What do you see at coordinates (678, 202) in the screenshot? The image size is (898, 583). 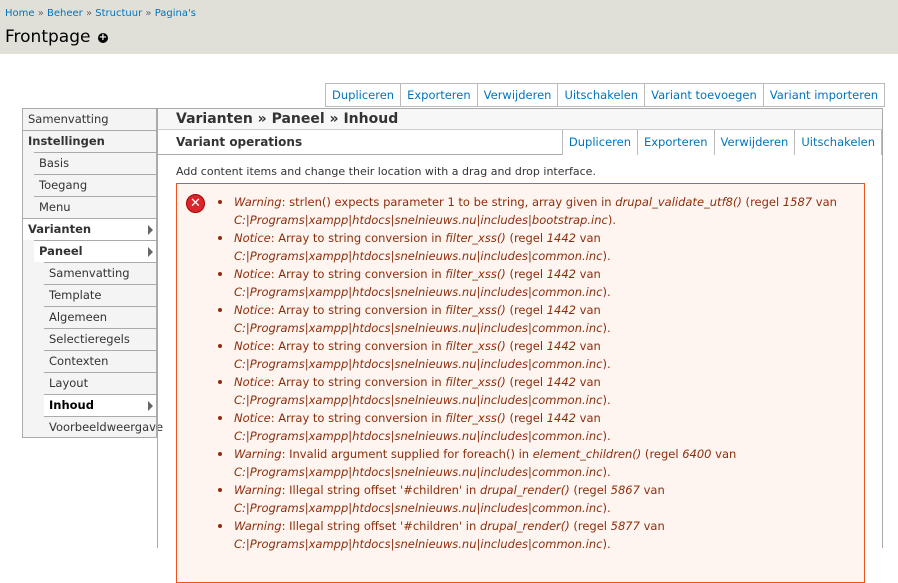 I see `error-function: drupal_validate_utf8()` at bounding box center [678, 202].